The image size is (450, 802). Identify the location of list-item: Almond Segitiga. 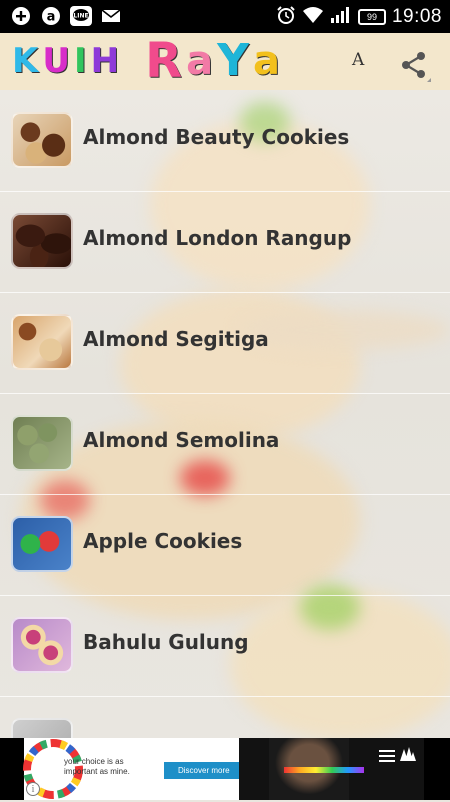
(225, 343).